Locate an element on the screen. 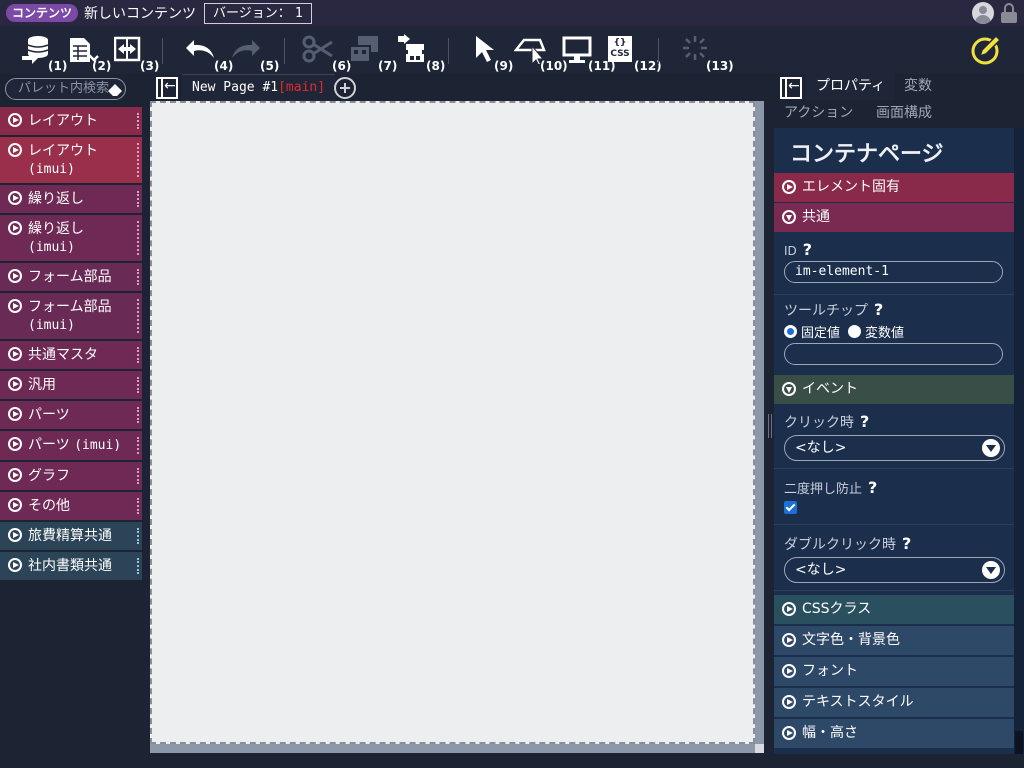 The width and height of the screenshot is (1024, 768). tab-screen-structure: 画面構成 is located at coordinates (904, 114).